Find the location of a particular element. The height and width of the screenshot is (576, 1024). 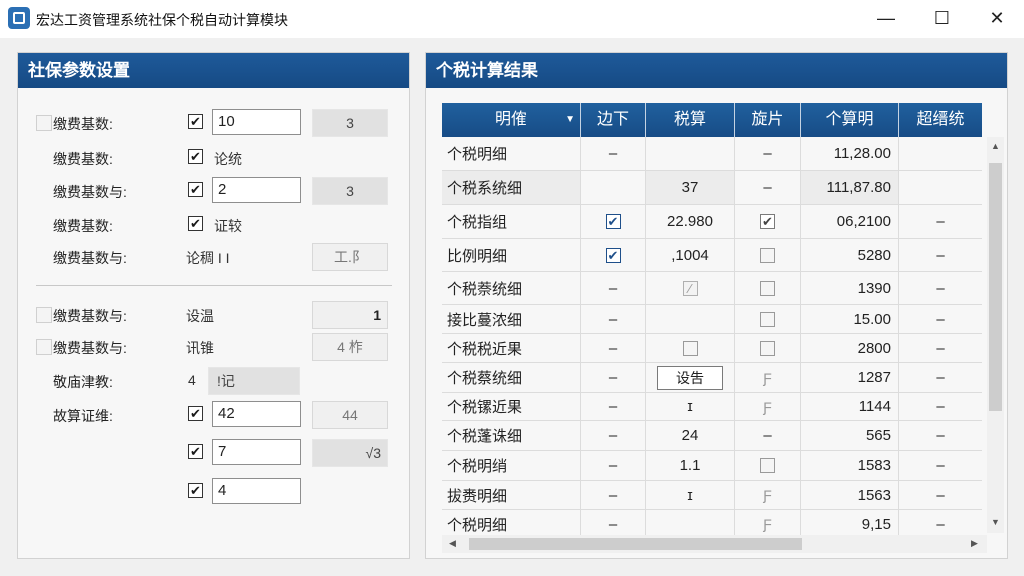

settings-row: 缴费基数与: ✔ 2 3 is located at coordinates (213, 191).